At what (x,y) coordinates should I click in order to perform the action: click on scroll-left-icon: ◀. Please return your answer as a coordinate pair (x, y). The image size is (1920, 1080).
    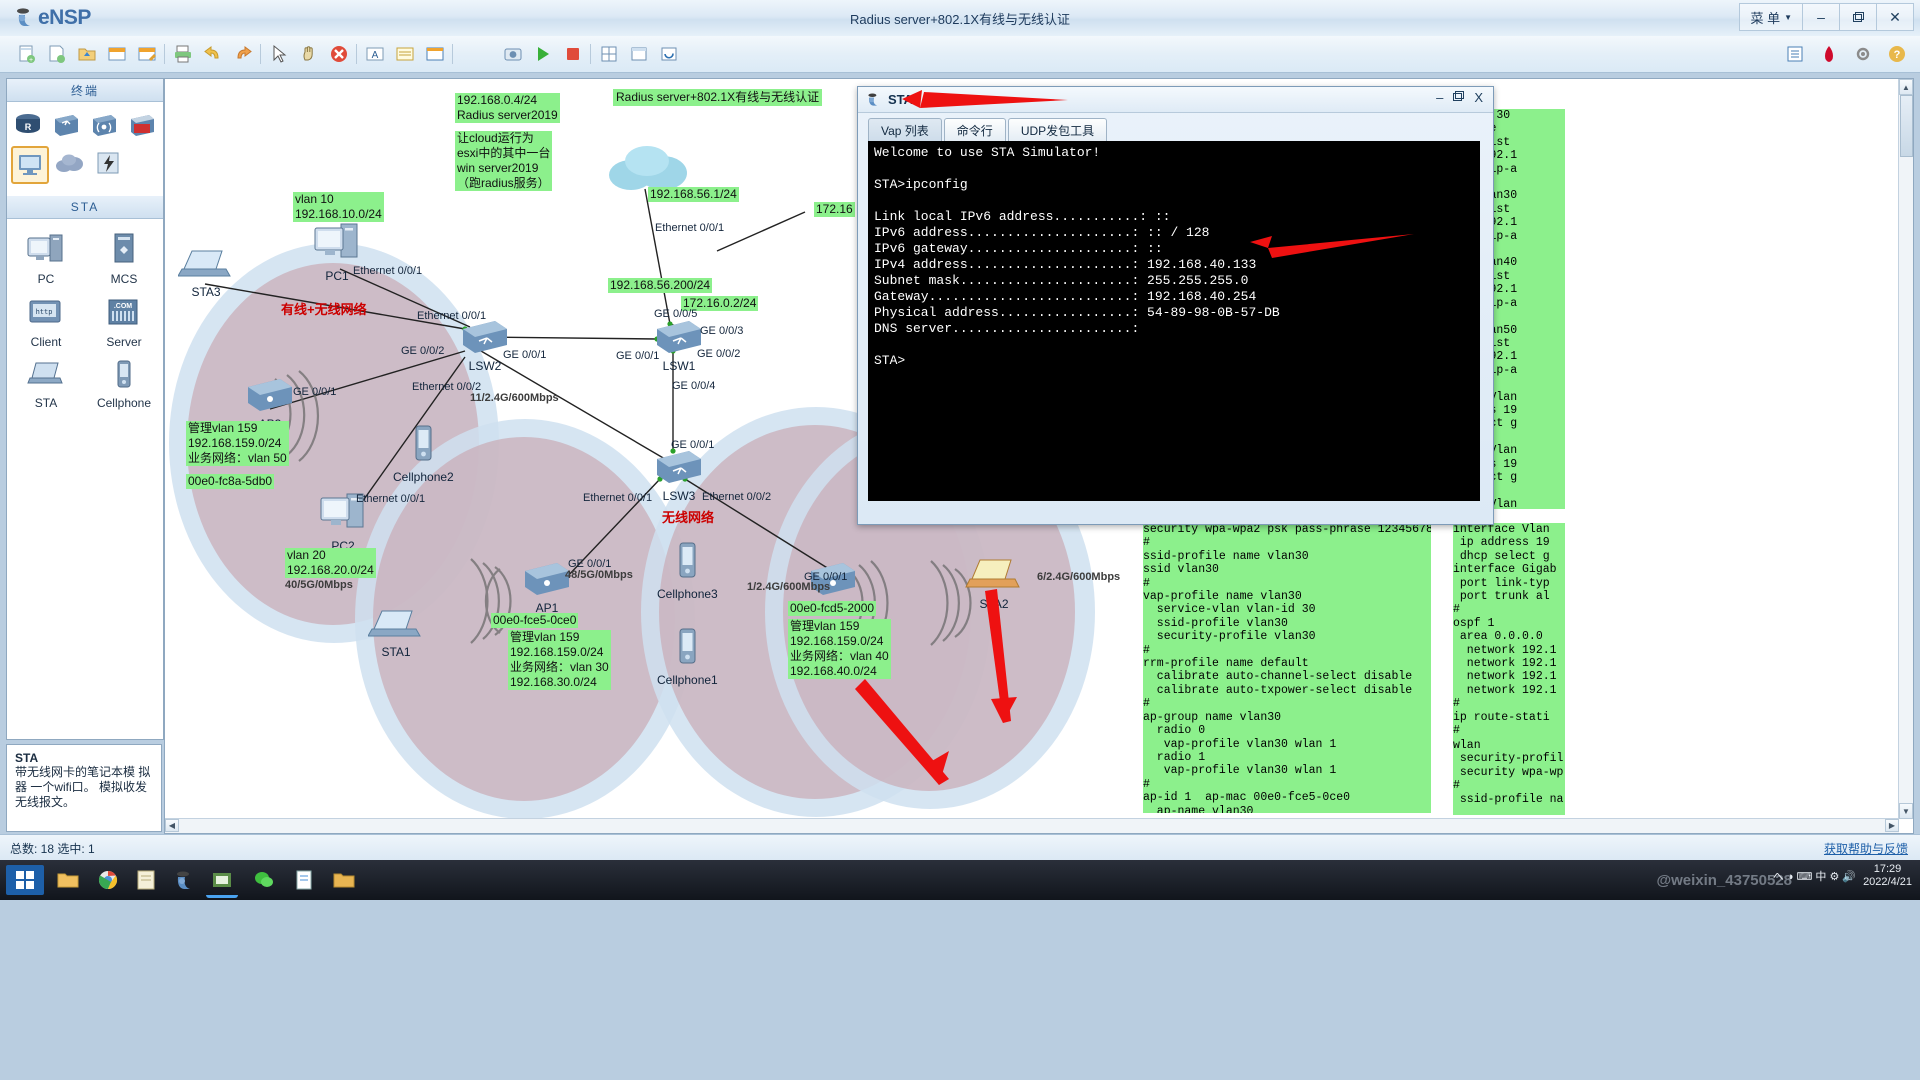
    Looking at the image, I should click on (172, 825).